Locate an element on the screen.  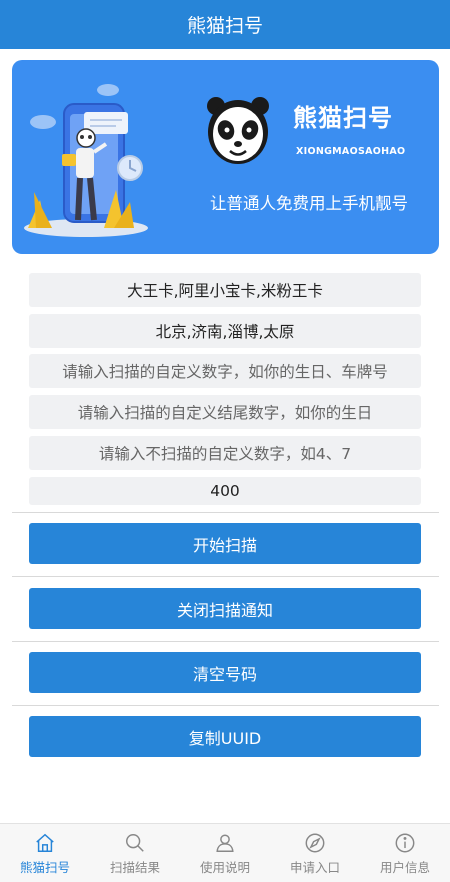
city-field: 北京,济南,淄博,太原 is located at coordinates (225, 331).